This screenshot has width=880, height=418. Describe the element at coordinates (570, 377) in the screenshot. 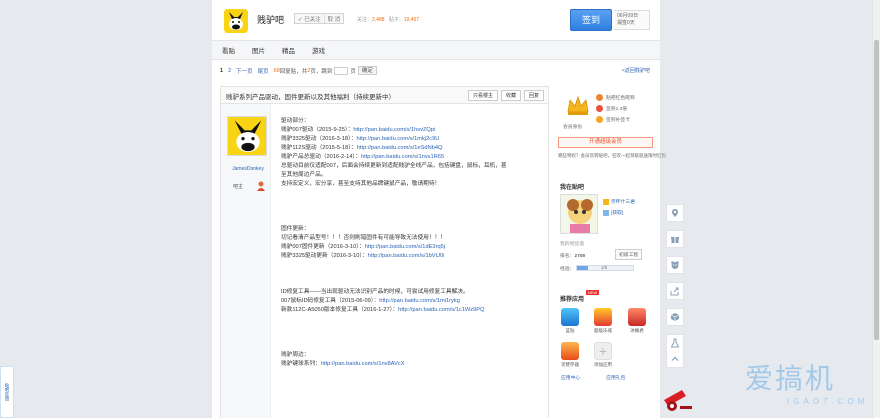

I see `app-center-link: 应用中心` at that location.